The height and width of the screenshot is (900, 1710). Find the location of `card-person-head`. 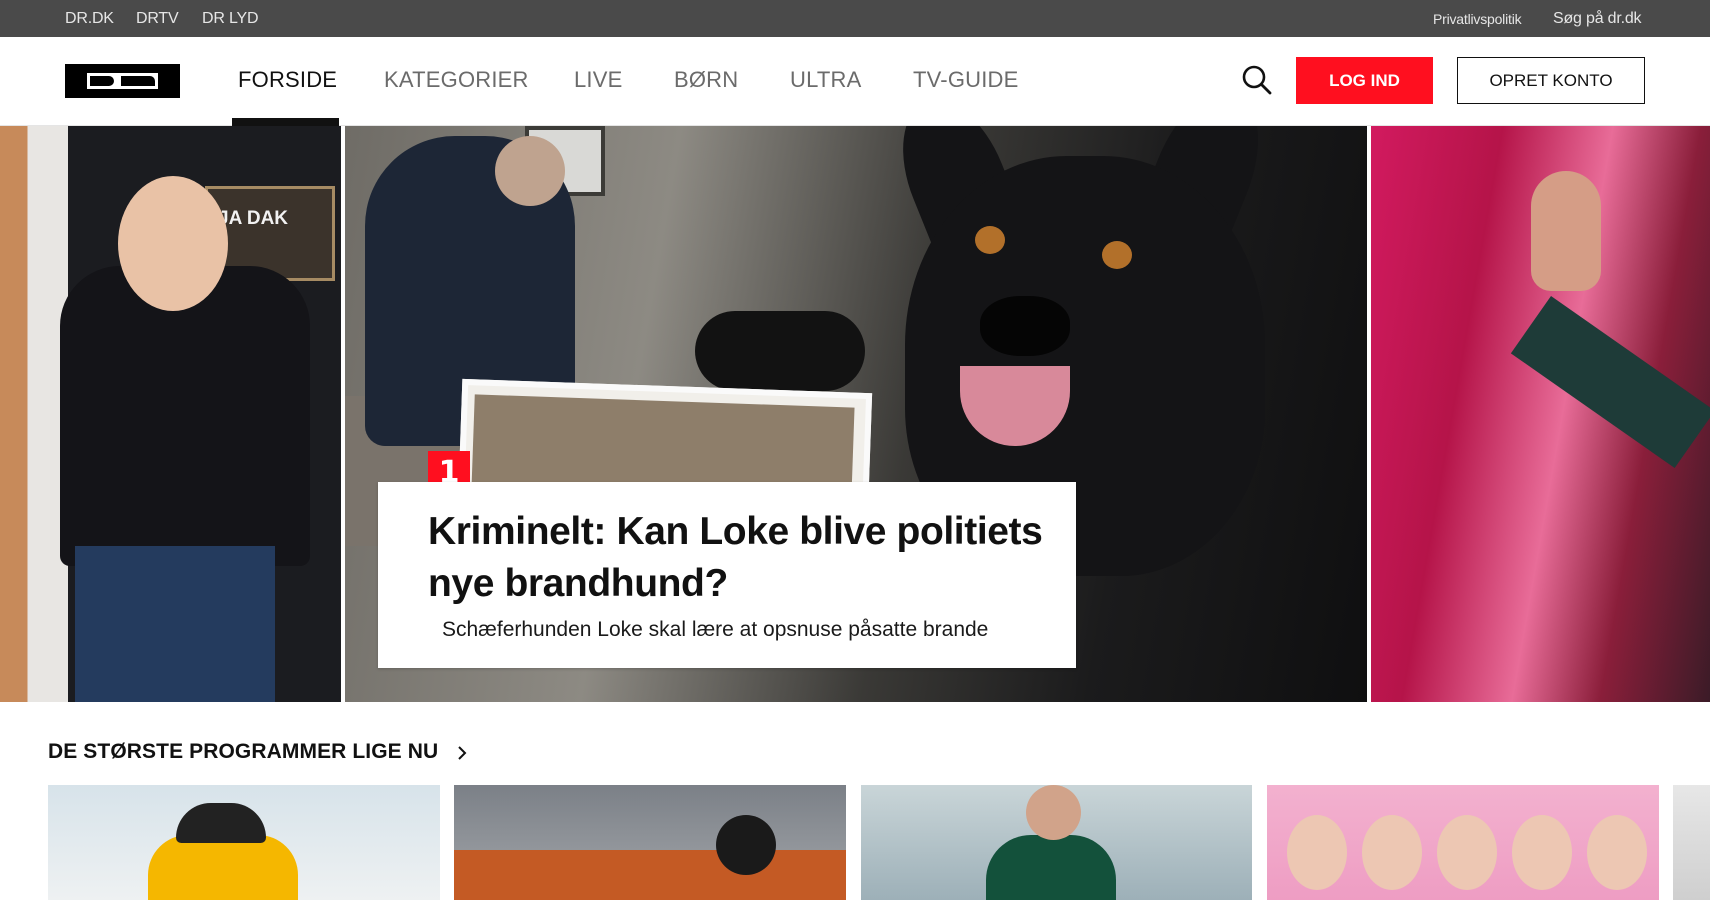

card-person-head is located at coordinates (1053, 812).